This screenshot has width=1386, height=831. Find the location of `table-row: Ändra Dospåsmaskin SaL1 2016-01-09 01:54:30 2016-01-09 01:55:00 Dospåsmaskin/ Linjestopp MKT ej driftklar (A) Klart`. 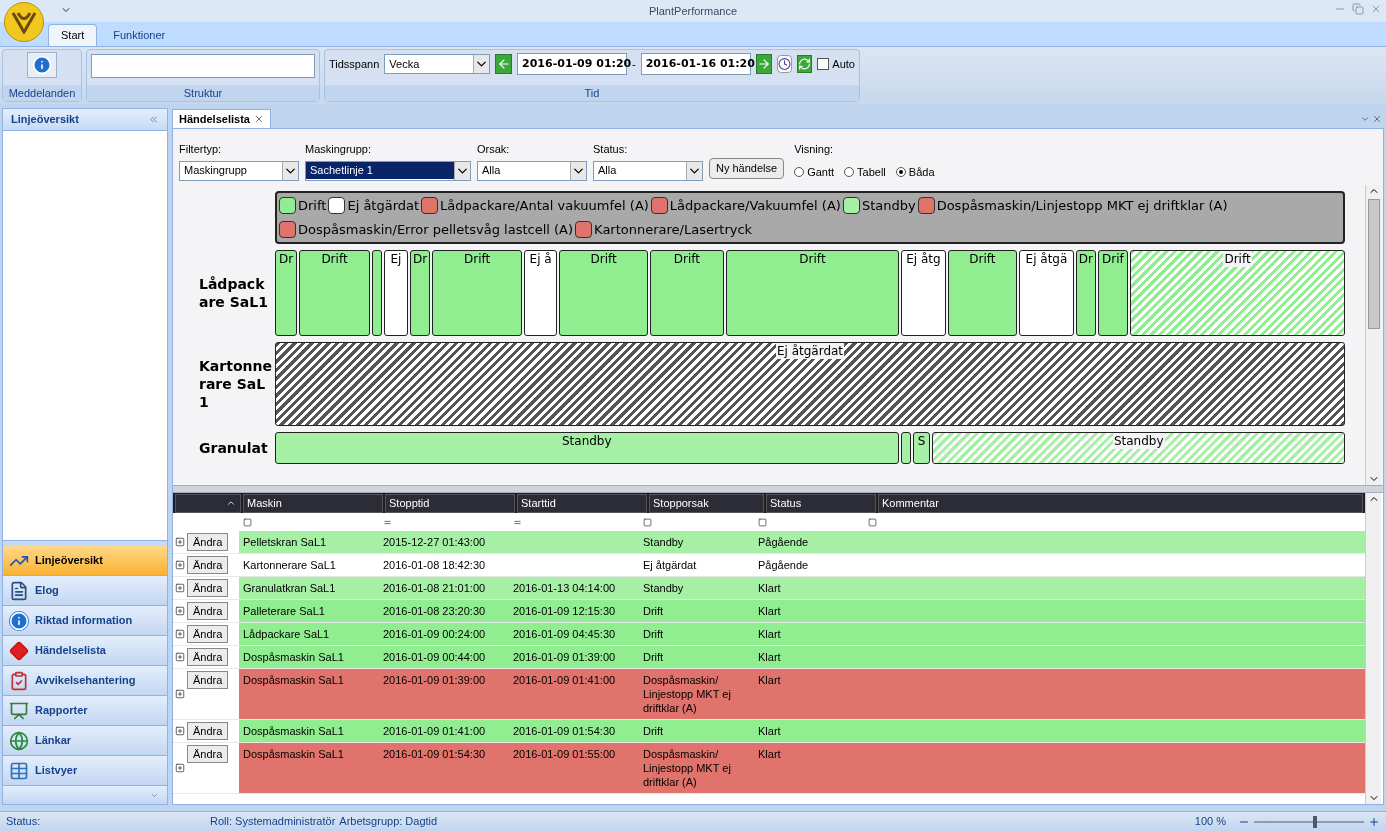

table-row: Ändra Dospåsmaskin SaL1 2016-01-09 01:54:30 2016-01-09 01:55:00 Dospåsmaskin/ Linjestopp MKT ej driftklar (A) Klart is located at coordinates (769, 768).